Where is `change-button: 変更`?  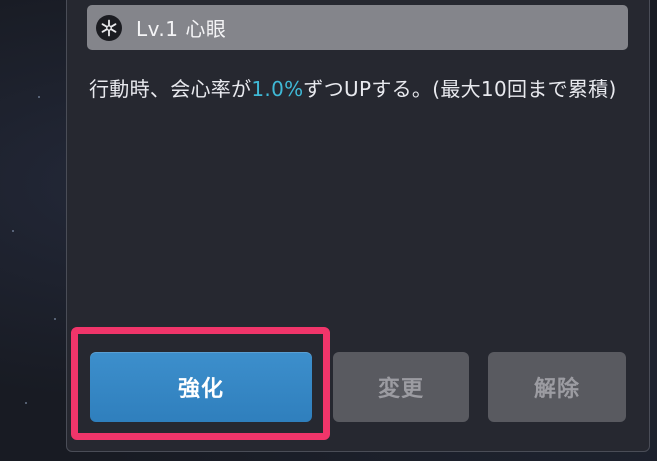 change-button: 変更 is located at coordinates (401, 387).